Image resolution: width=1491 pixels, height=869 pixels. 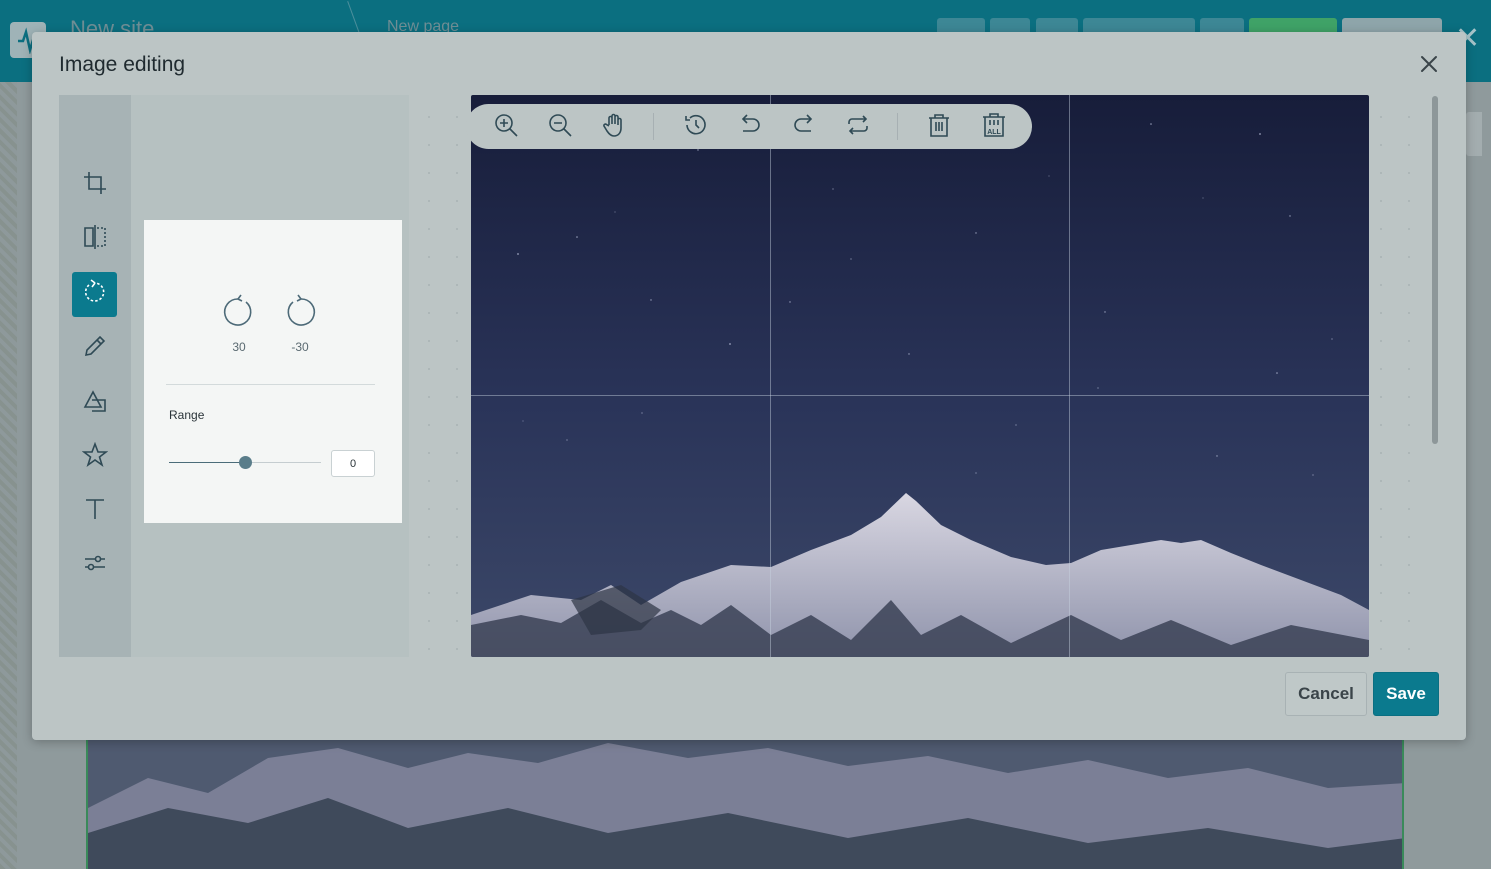 I want to click on sliders-icon, so click(x=95, y=565).